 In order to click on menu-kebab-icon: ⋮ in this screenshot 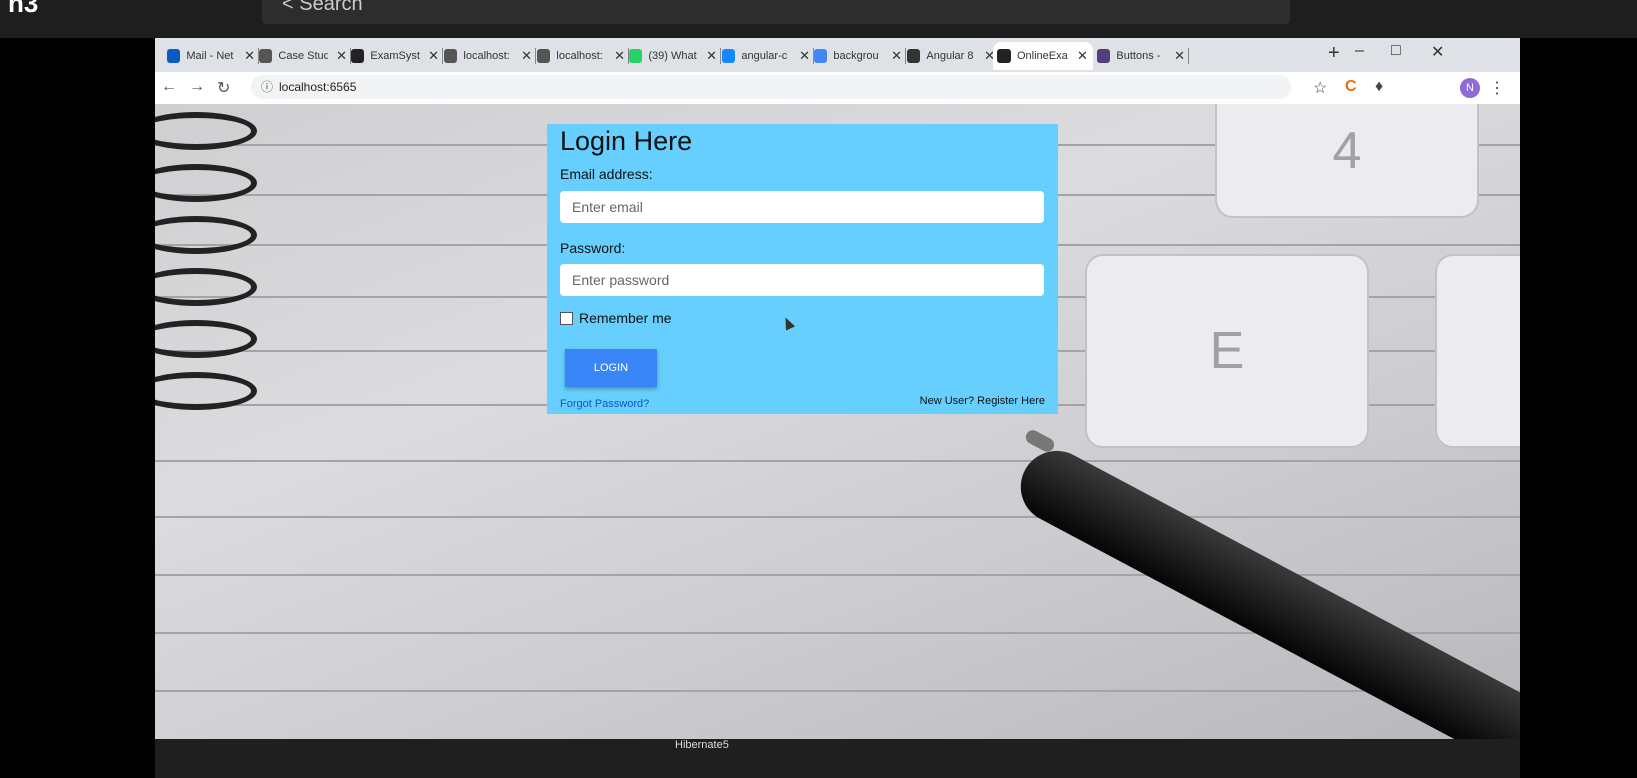, I will do `click(1497, 88)`.